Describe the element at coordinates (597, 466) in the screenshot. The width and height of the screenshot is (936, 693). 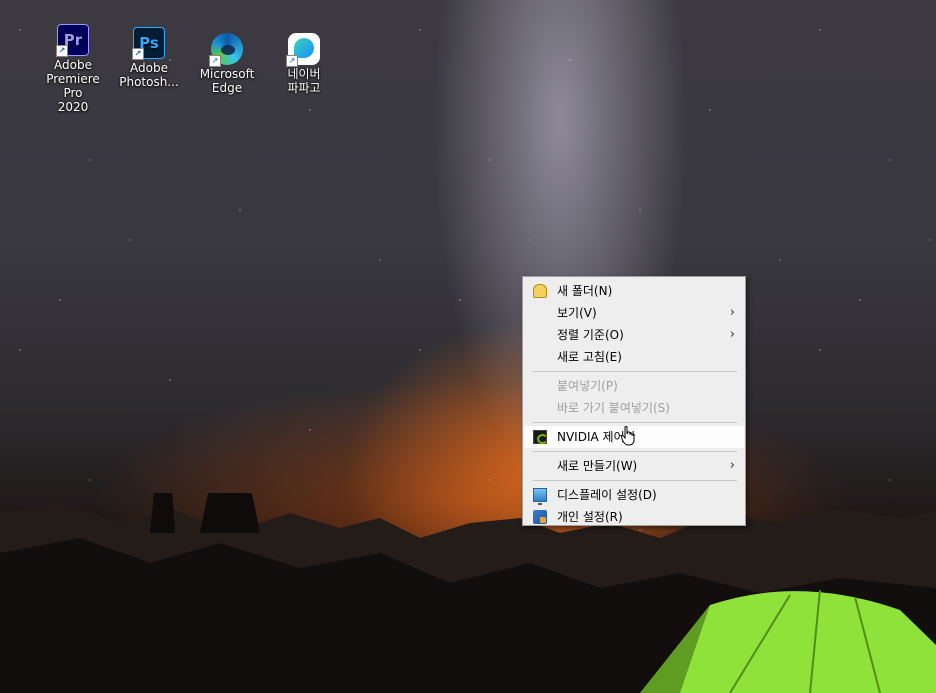
I see `menu-item-label: 새로 만들기(W)` at that location.